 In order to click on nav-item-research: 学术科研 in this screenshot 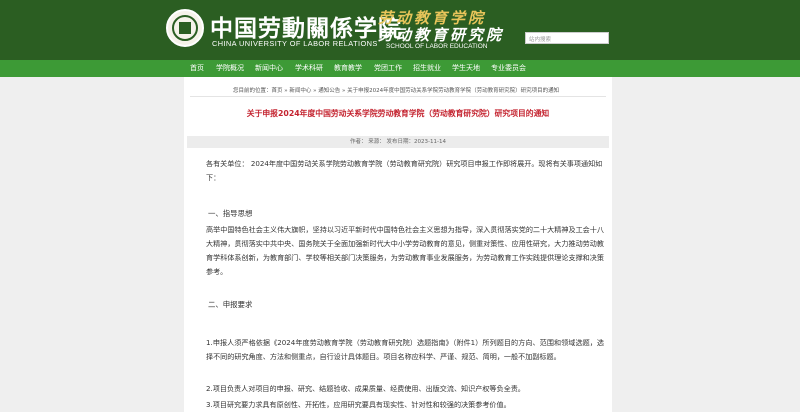, I will do `click(309, 68)`.